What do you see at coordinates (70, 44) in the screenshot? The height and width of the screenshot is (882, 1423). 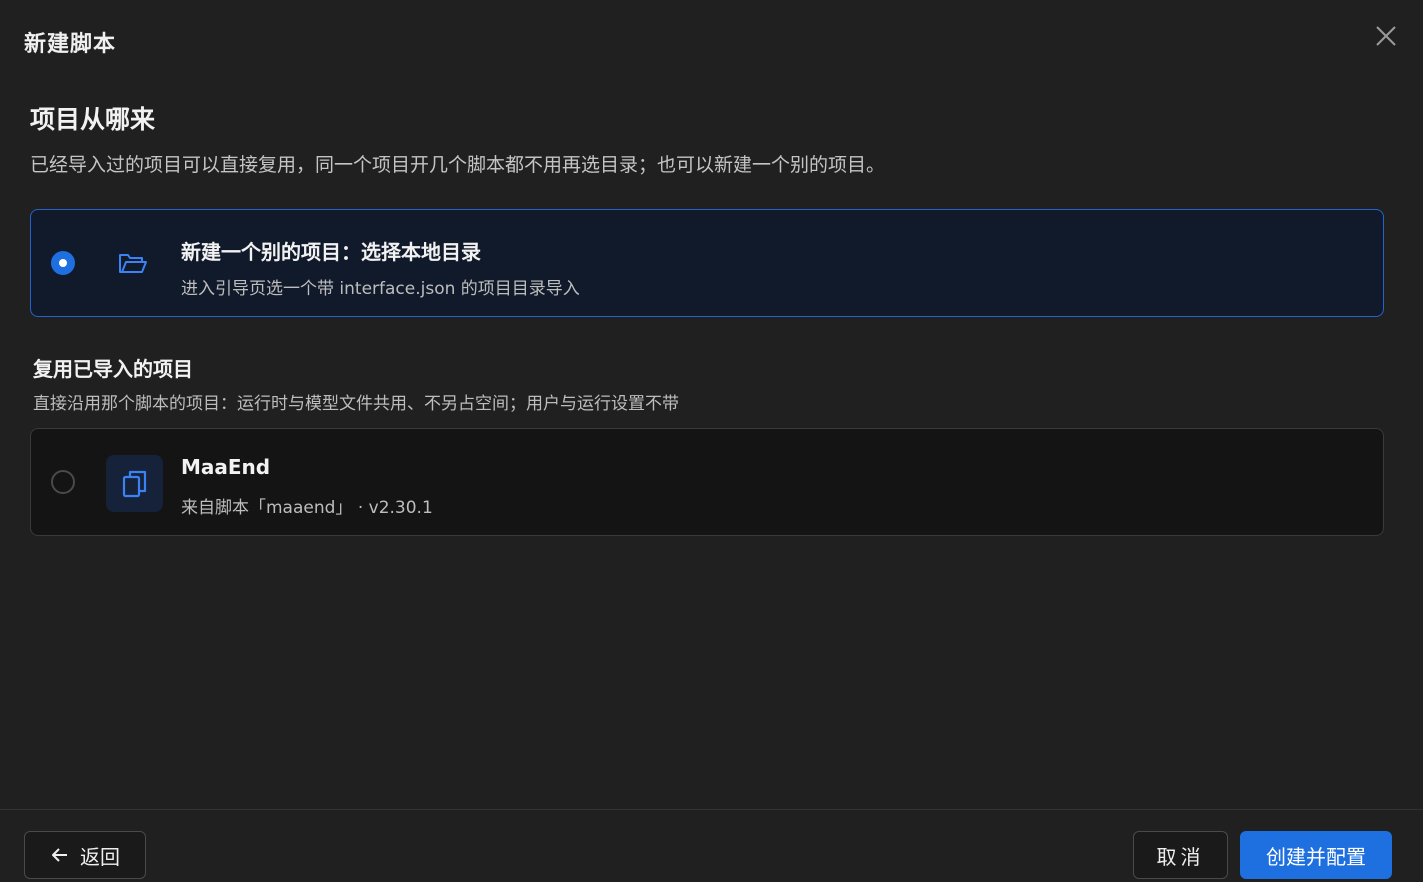 I see `dialog-title: 新建脚本` at bounding box center [70, 44].